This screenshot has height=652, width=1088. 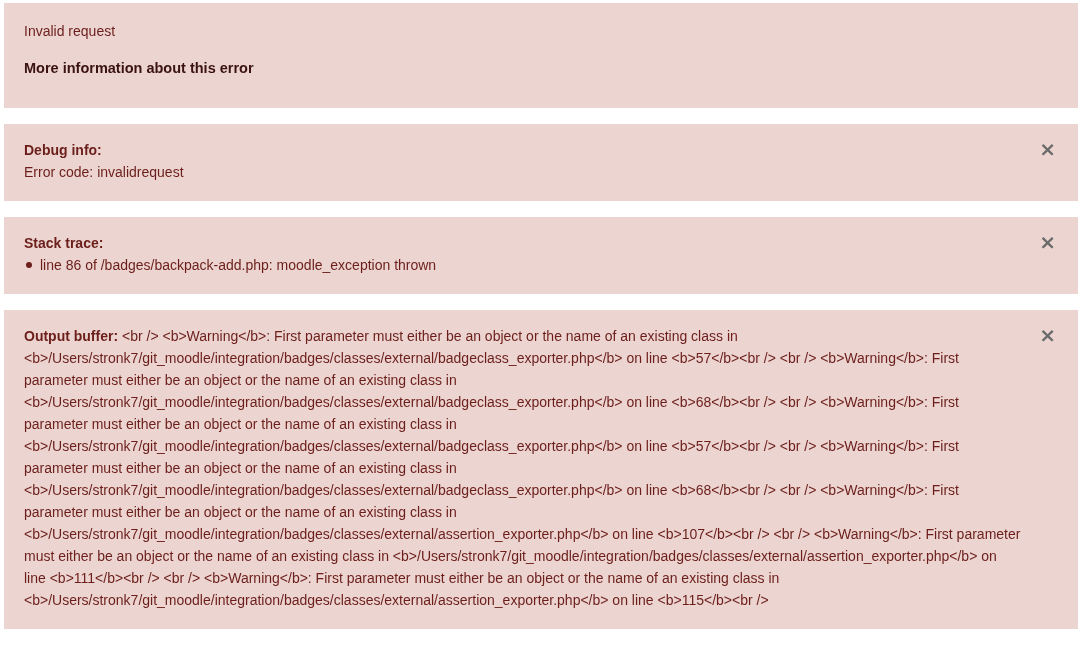 I want to click on error-message: Invalid request, so click(x=70, y=31).